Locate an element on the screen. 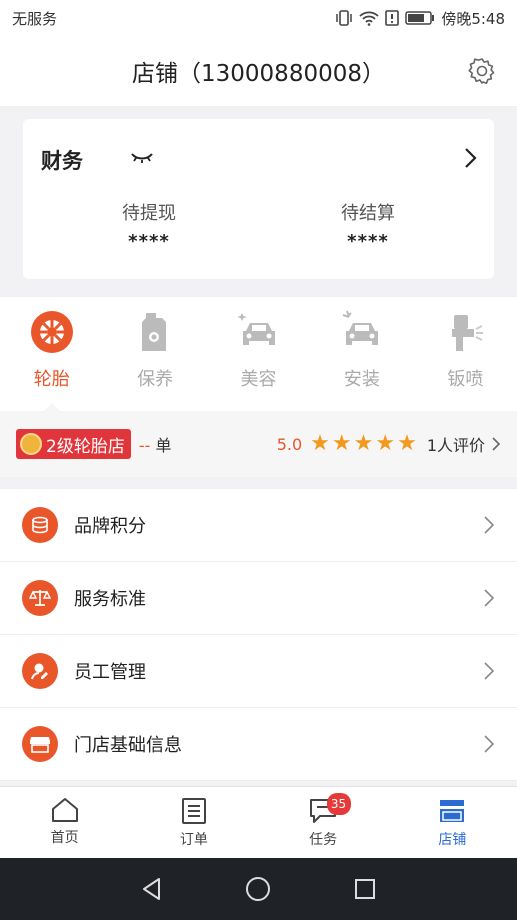 The image size is (517, 920). coins-icon is located at coordinates (40, 525).